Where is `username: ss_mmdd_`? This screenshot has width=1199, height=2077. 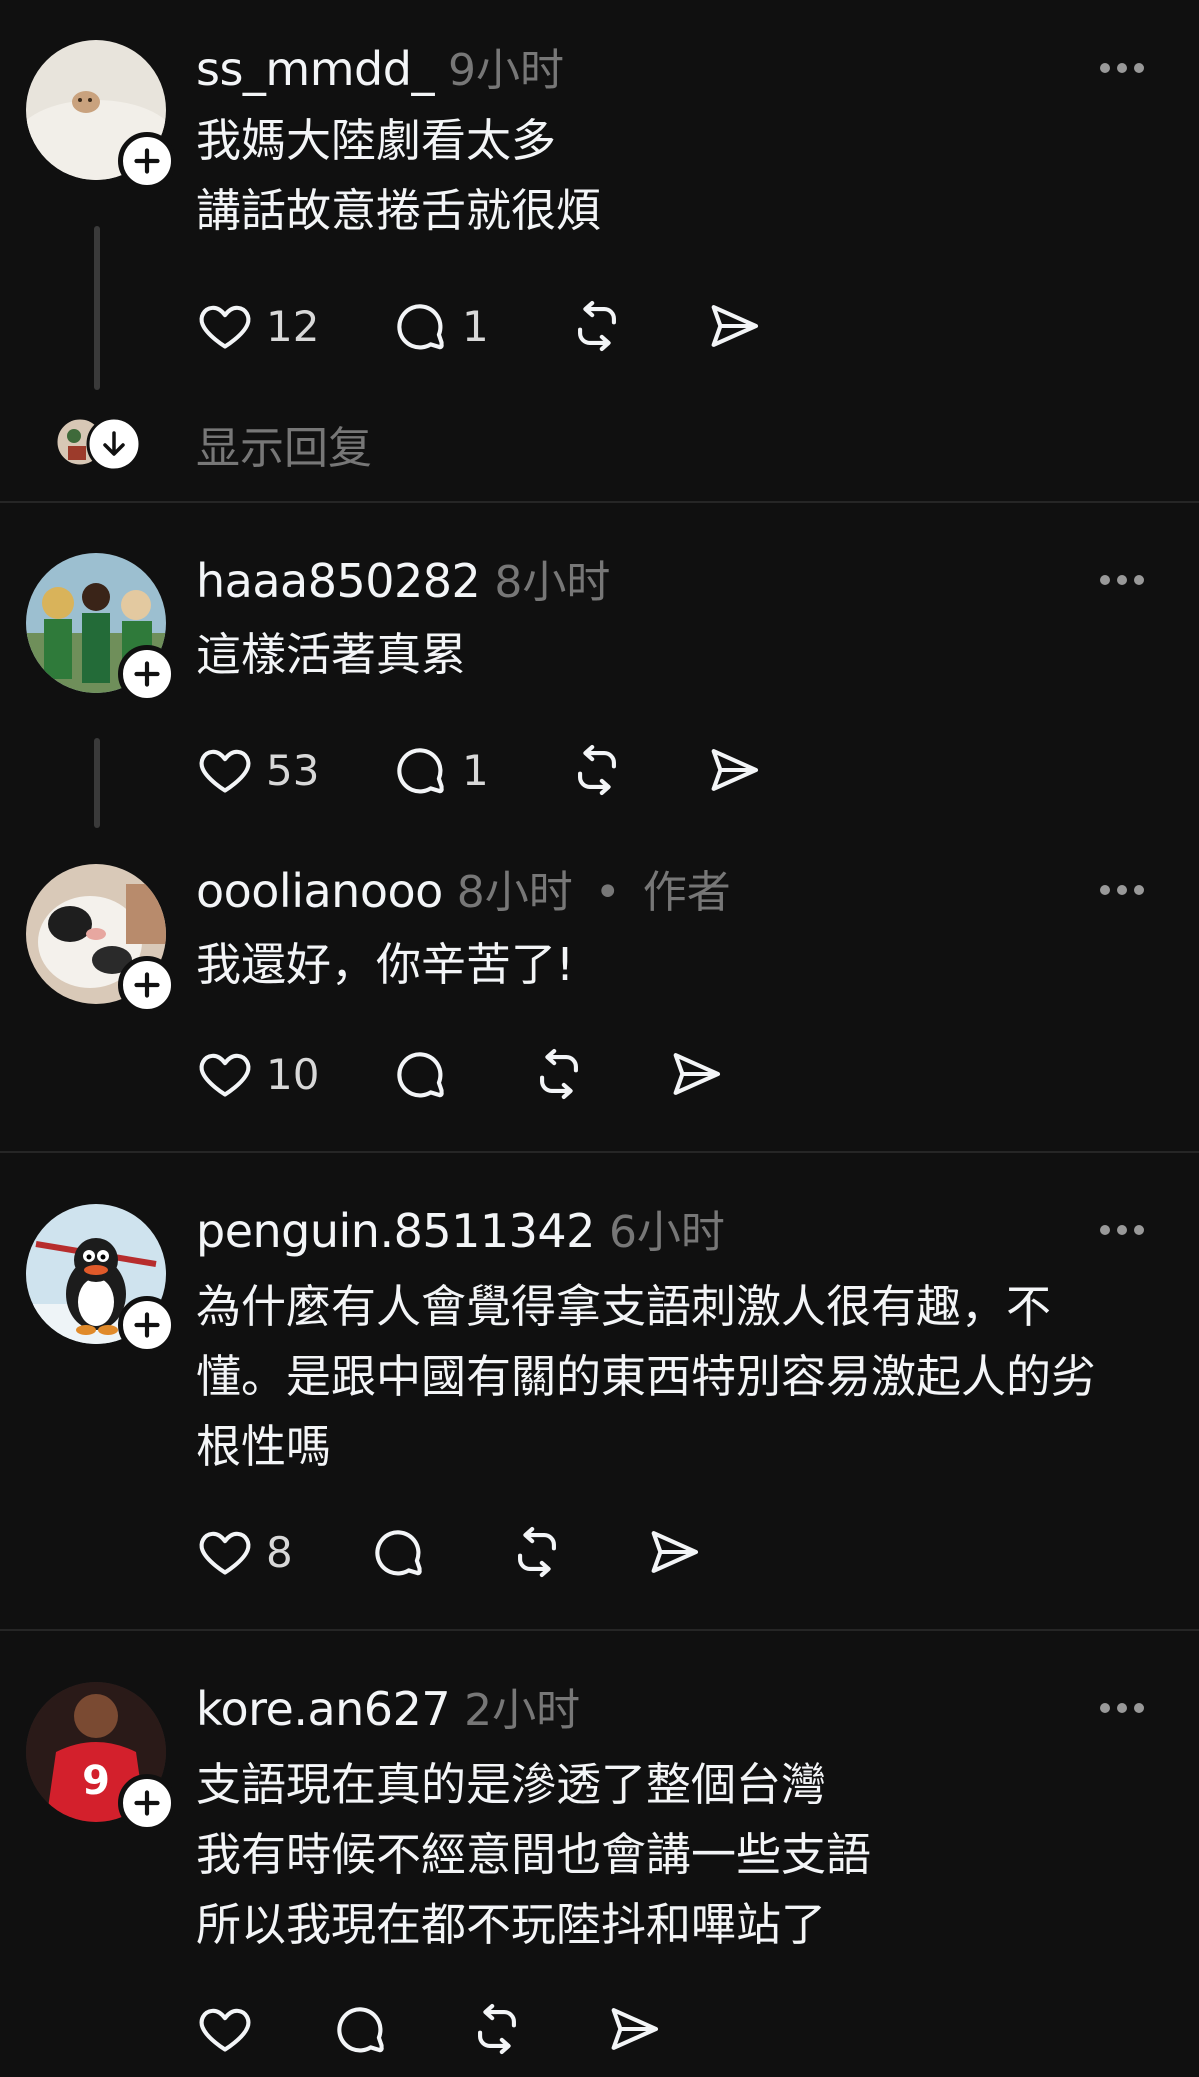 username: ss_mmdd_ is located at coordinates (315, 69).